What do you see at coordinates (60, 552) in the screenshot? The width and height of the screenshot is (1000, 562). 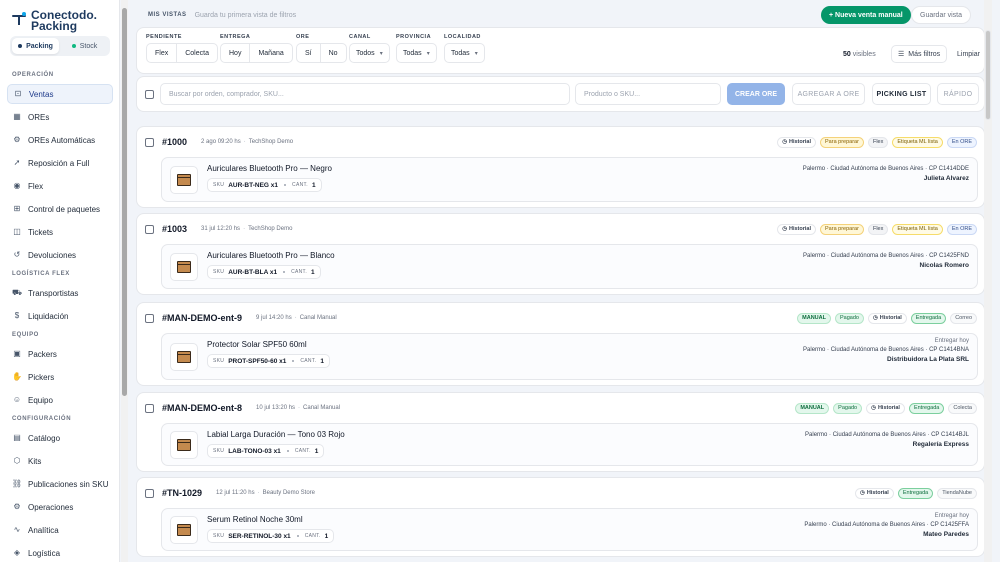 I see `sidebar-item-logística: ◈ Logística` at bounding box center [60, 552].